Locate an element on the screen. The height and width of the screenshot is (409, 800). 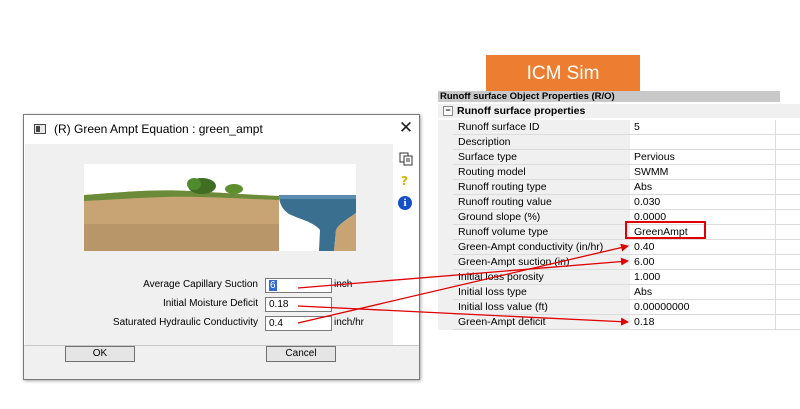
property-row: Runoff routing type Abs is located at coordinates (619, 187).